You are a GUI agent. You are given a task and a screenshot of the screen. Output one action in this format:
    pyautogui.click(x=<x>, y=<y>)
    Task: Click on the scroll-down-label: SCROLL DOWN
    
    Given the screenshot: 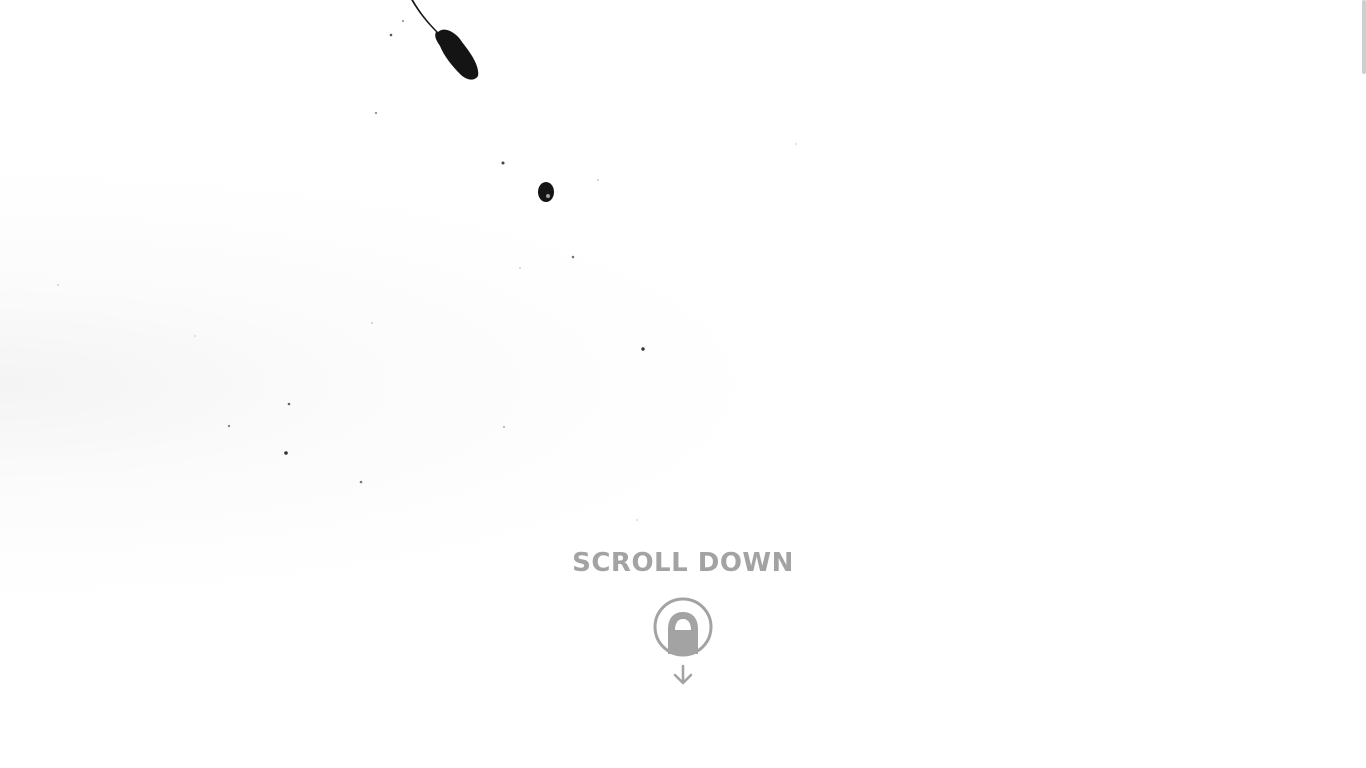 What is the action you would take?
    pyautogui.click(x=683, y=563)
    